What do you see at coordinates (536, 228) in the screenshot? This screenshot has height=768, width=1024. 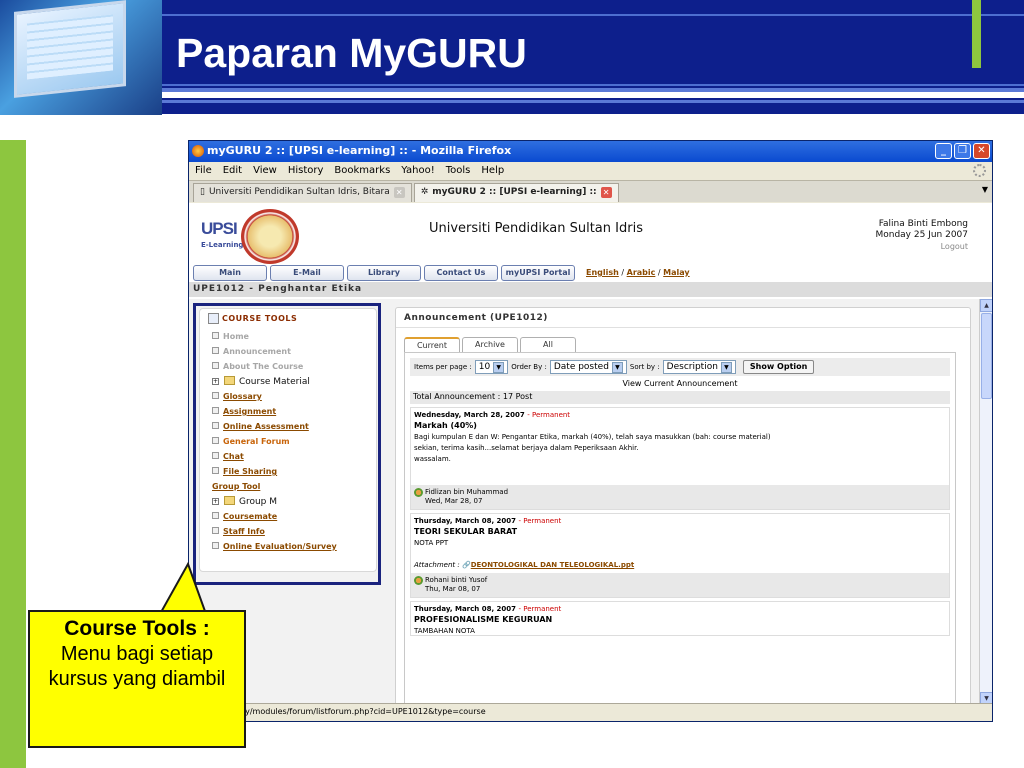 I see `university-name: Universiti Pendidikan Sultan Idris` at bounding box center [536, 228].